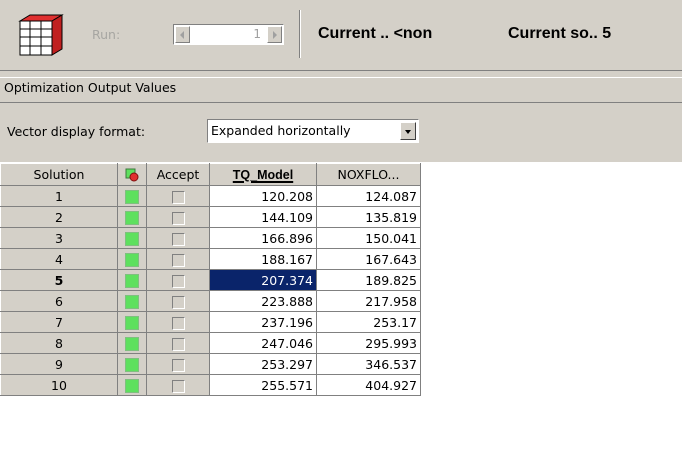 The image size is (682, 461). Describe the element at coordinates (368, 301) in the screenshot. I see `noxflo-cell: 217.958` at that location.